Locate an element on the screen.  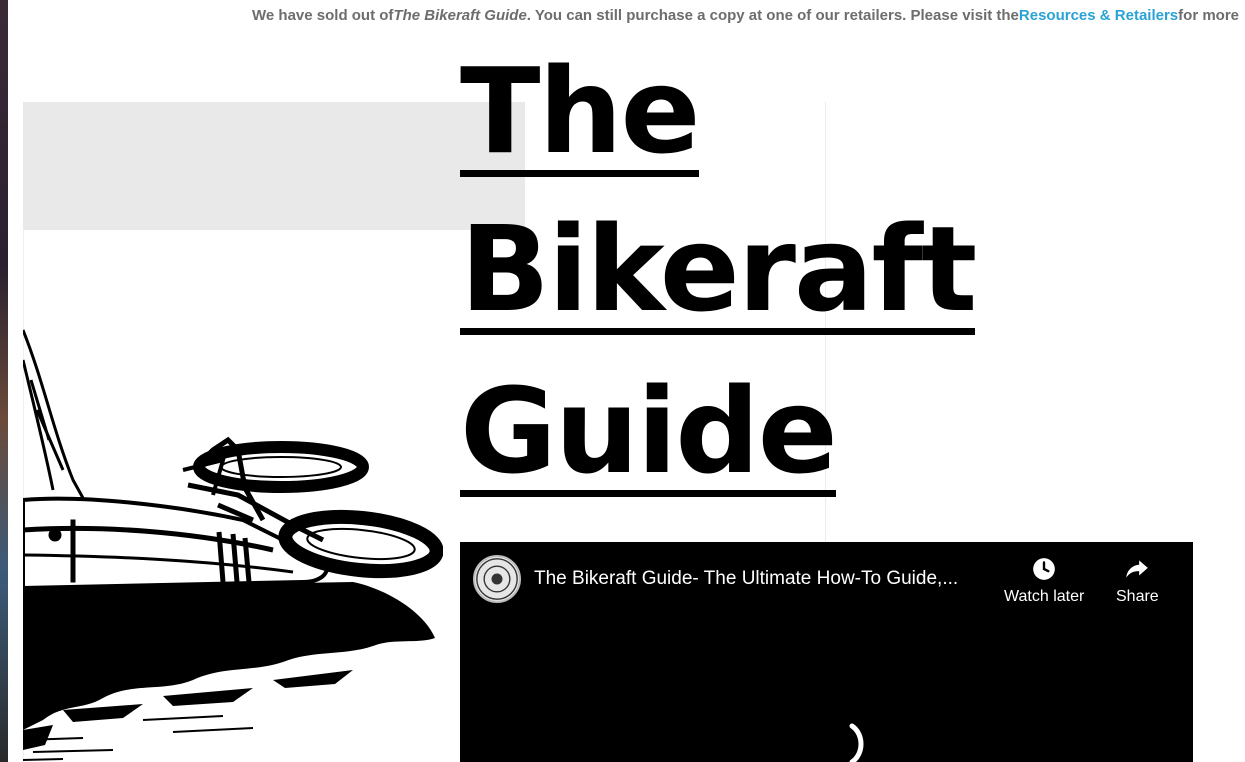
grey-placeholder-block is located at coordinates (274, 166).